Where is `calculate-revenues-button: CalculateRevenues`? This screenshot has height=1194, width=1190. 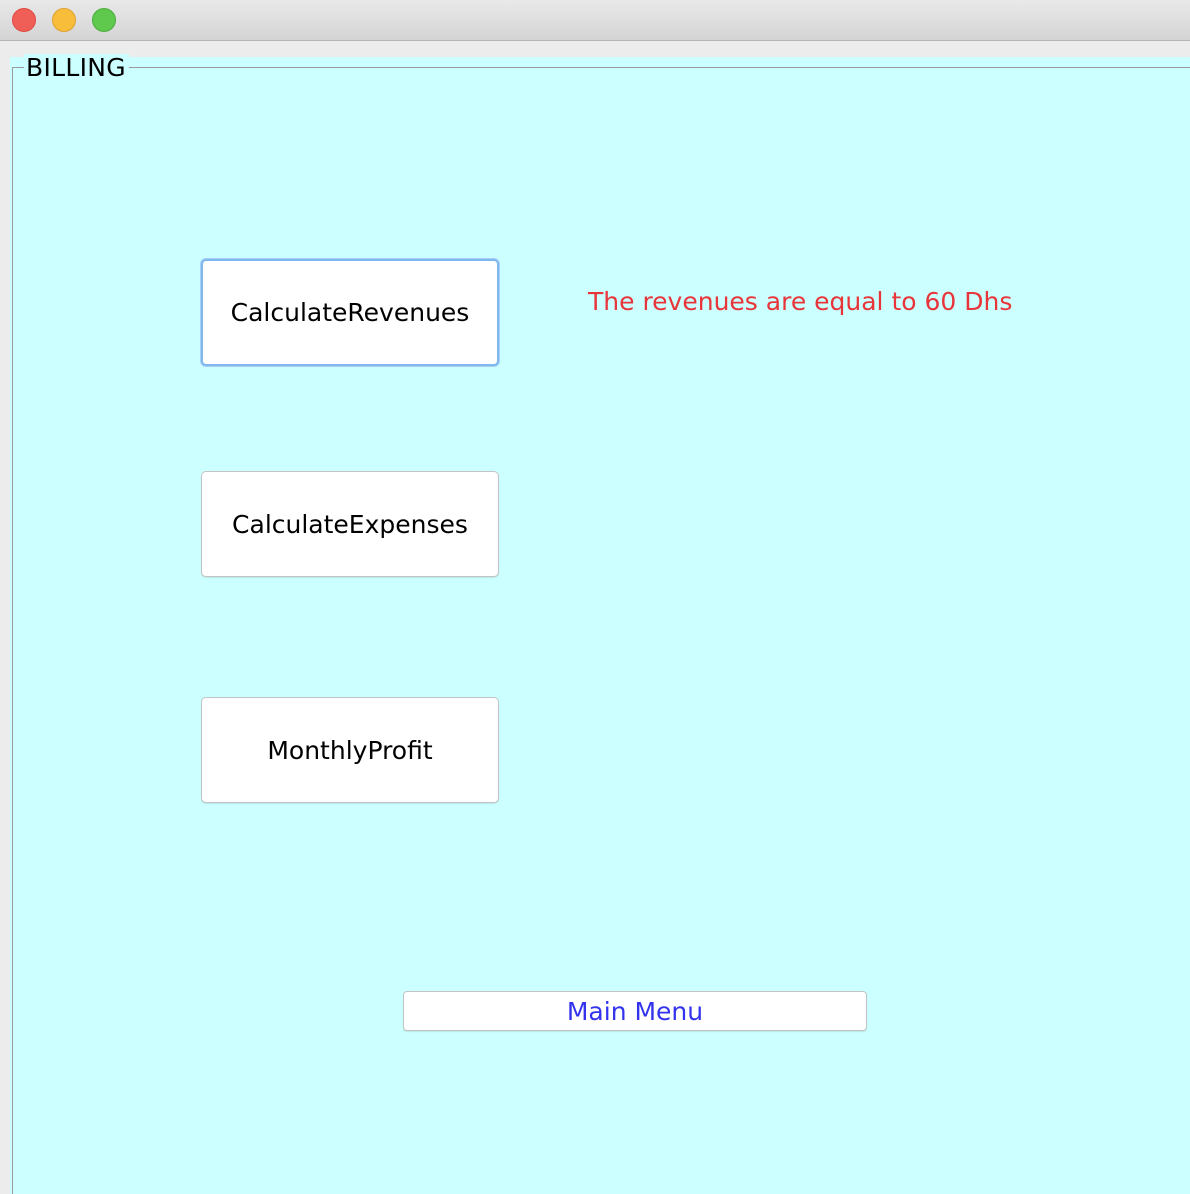 calculate-revenues-button: CalculateRevenues is located at coordinates (350, 312).